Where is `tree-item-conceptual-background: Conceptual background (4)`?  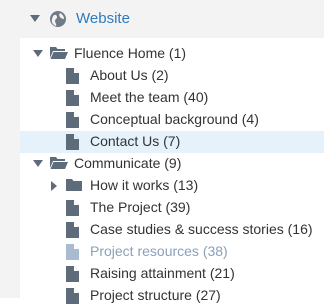 tree-item-conceptual-background: Conceptual background (4) is located at coordinates (172, 120).